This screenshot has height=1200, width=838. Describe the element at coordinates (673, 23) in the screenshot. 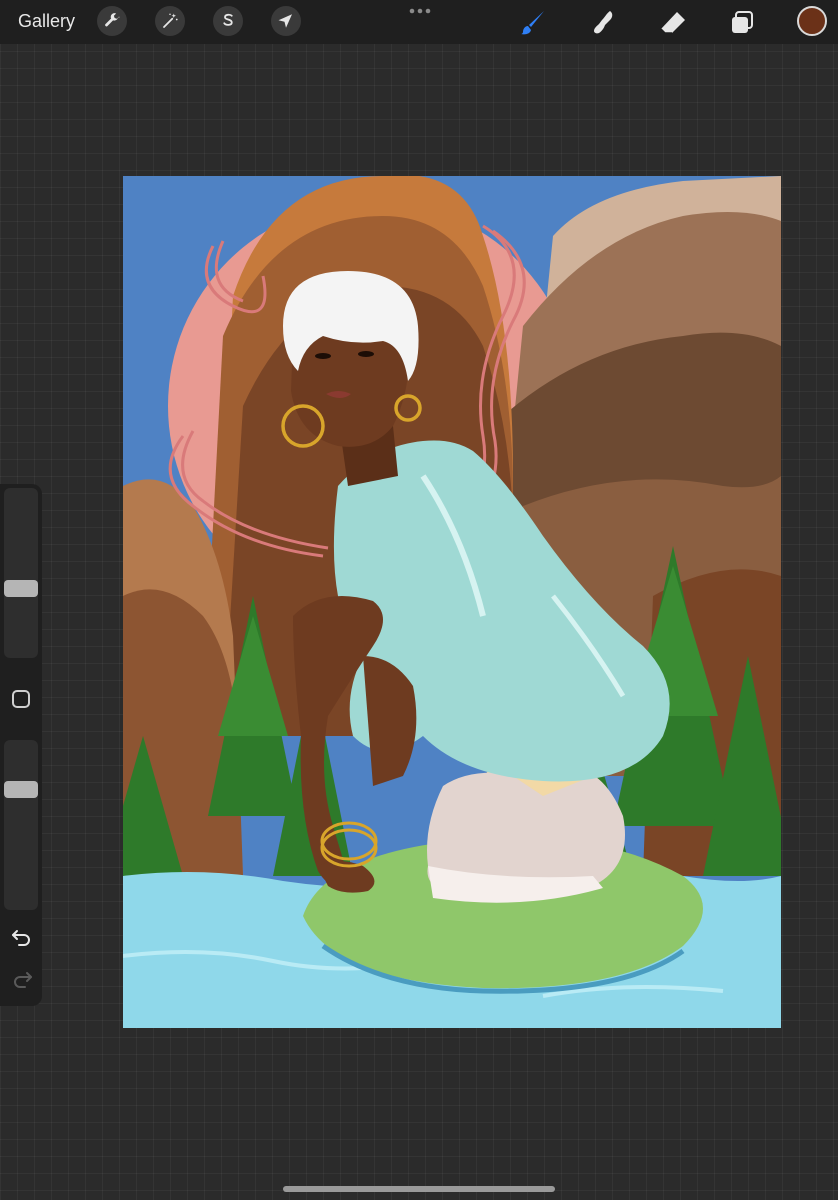

I see `eraser-icon` at that location.